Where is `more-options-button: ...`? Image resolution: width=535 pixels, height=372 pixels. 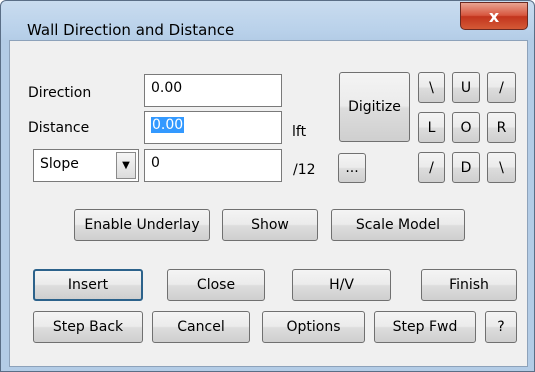
more-options-button: ... is located at coordinates (352, 168).